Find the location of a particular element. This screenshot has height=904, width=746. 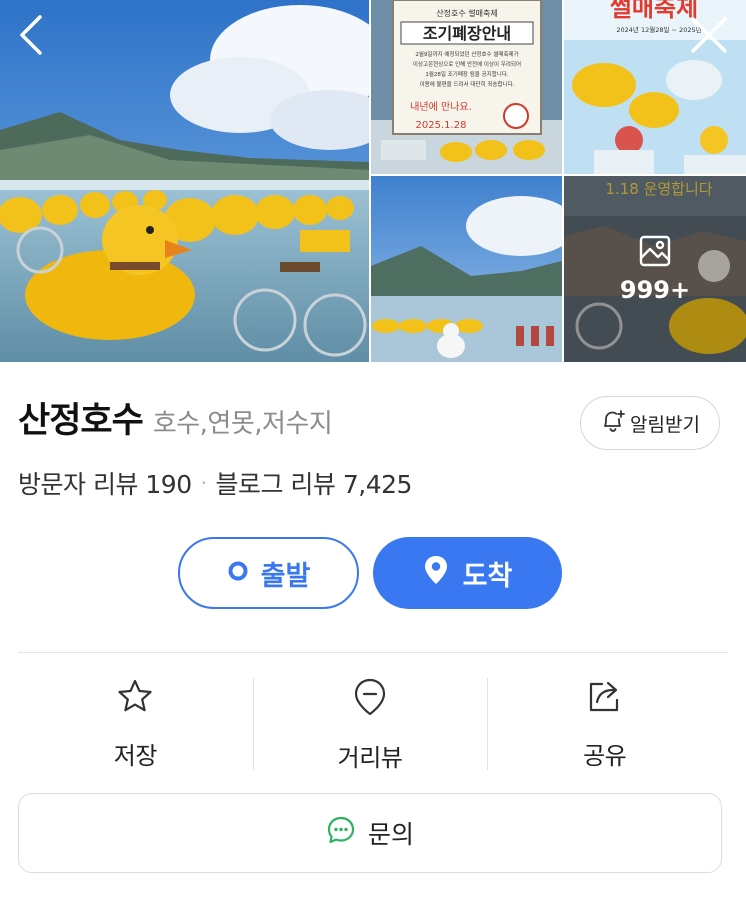

visitor-review-count: 190 is located at coordinates (168, 484).